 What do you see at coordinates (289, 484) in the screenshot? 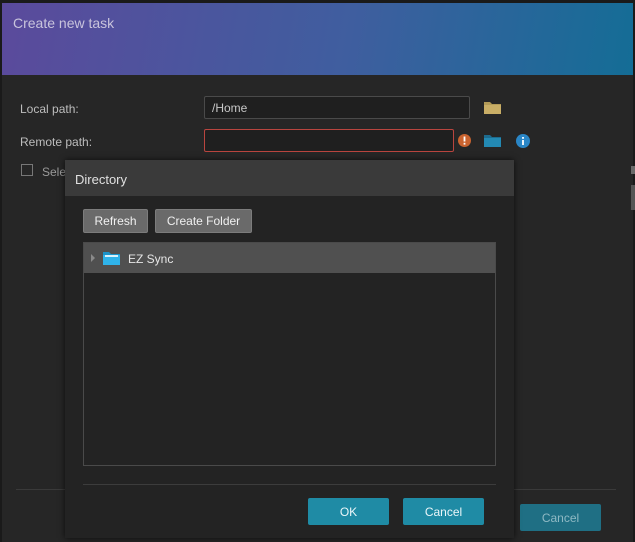
I see `directory-footer-divider` at bounding box center [289, 484].